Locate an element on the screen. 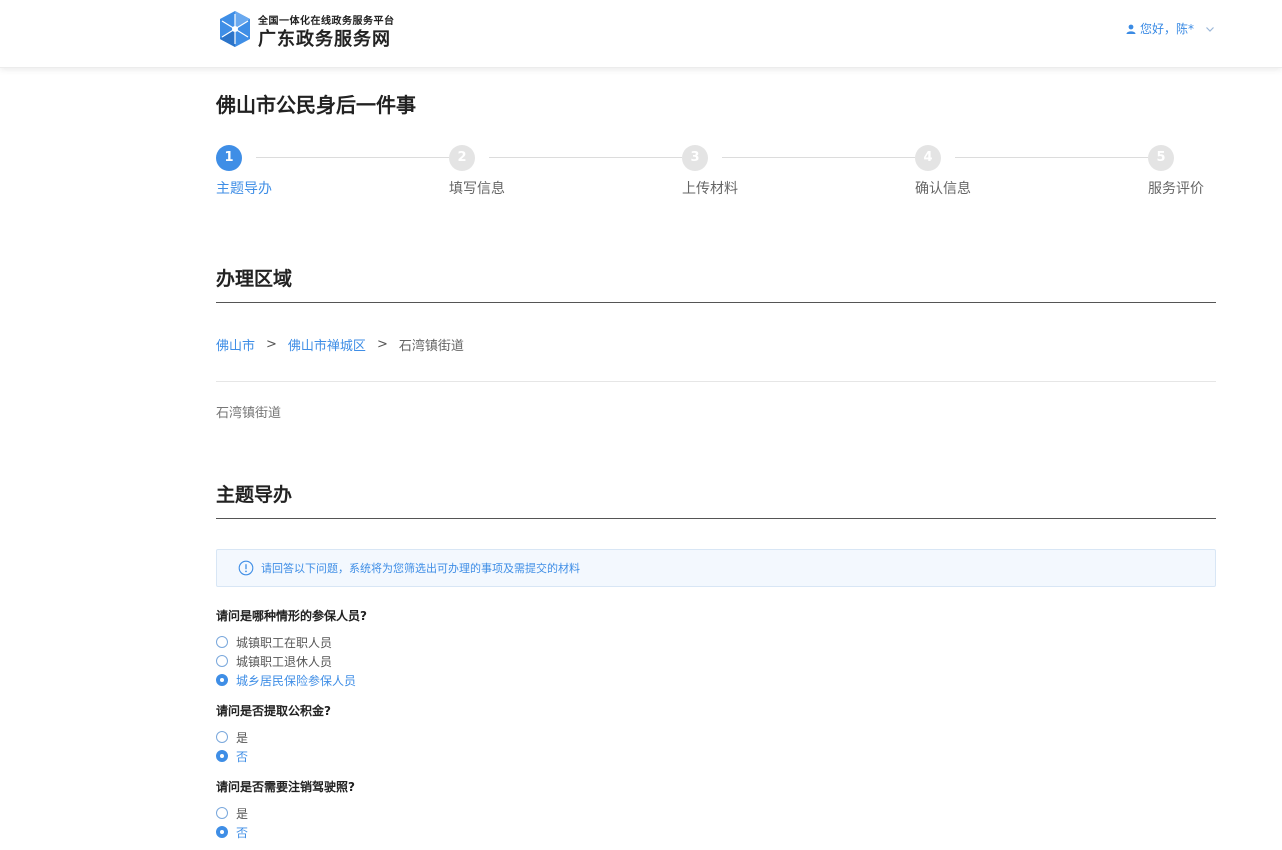 The width and height of the screenshot is (1282, 850). info-circle-icon is located at coordinates (246, 568).